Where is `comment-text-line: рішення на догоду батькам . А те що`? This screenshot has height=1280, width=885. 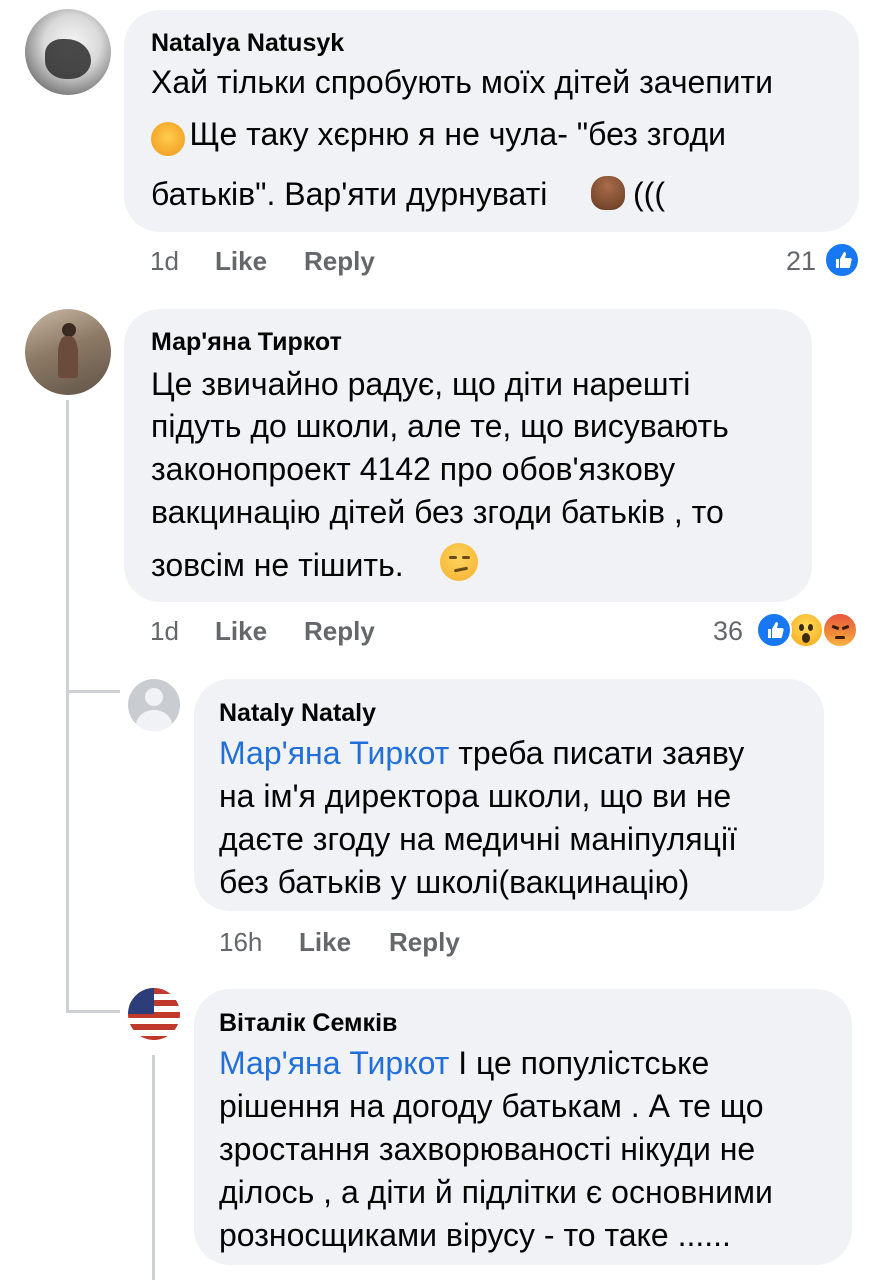
comment-text-line: рішення на догоду батькам . А те що is located at coordinates (491, 1106).